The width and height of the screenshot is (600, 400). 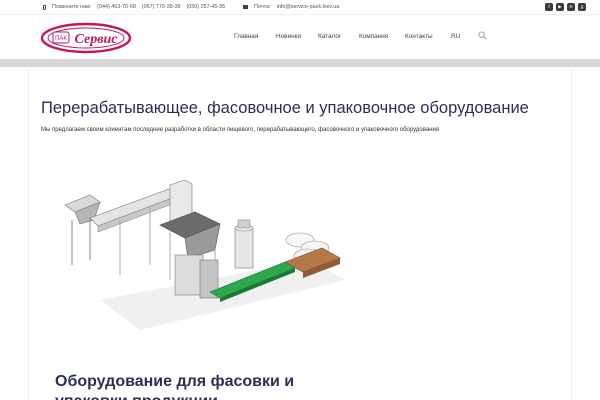 I want to click on phone-icon, so click(x=44, y=7).